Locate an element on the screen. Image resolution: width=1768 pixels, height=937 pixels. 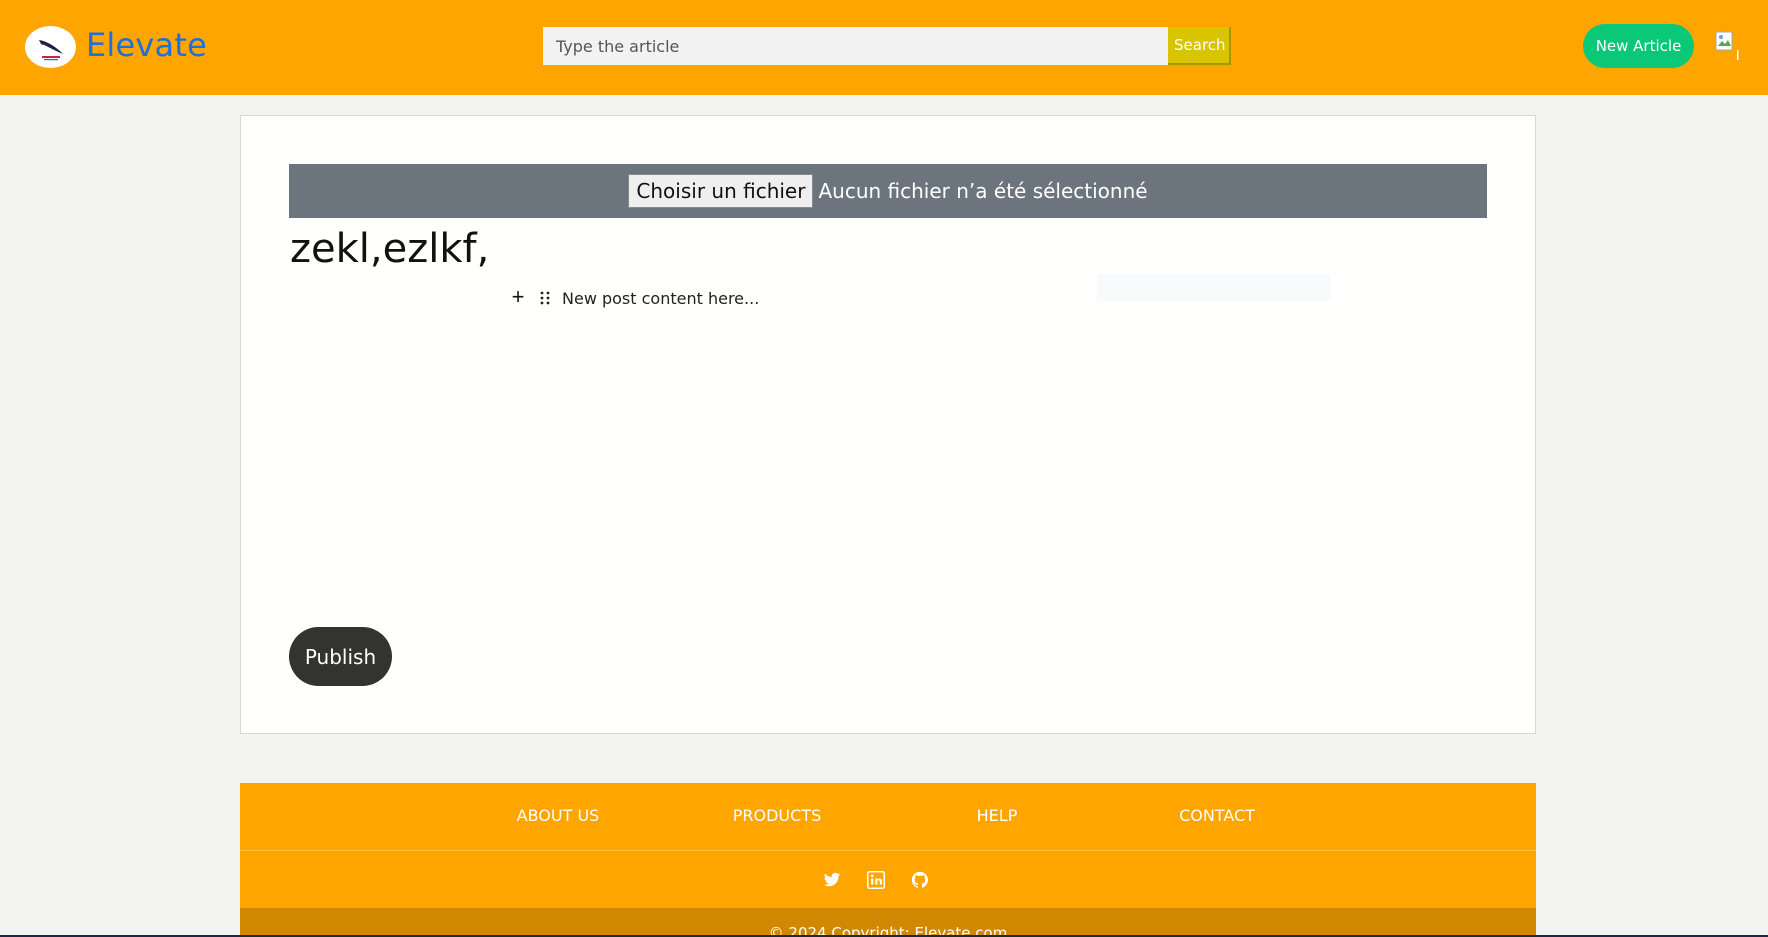
top-navbar: Elevate Search New Article is located at coordinates (884, 47).